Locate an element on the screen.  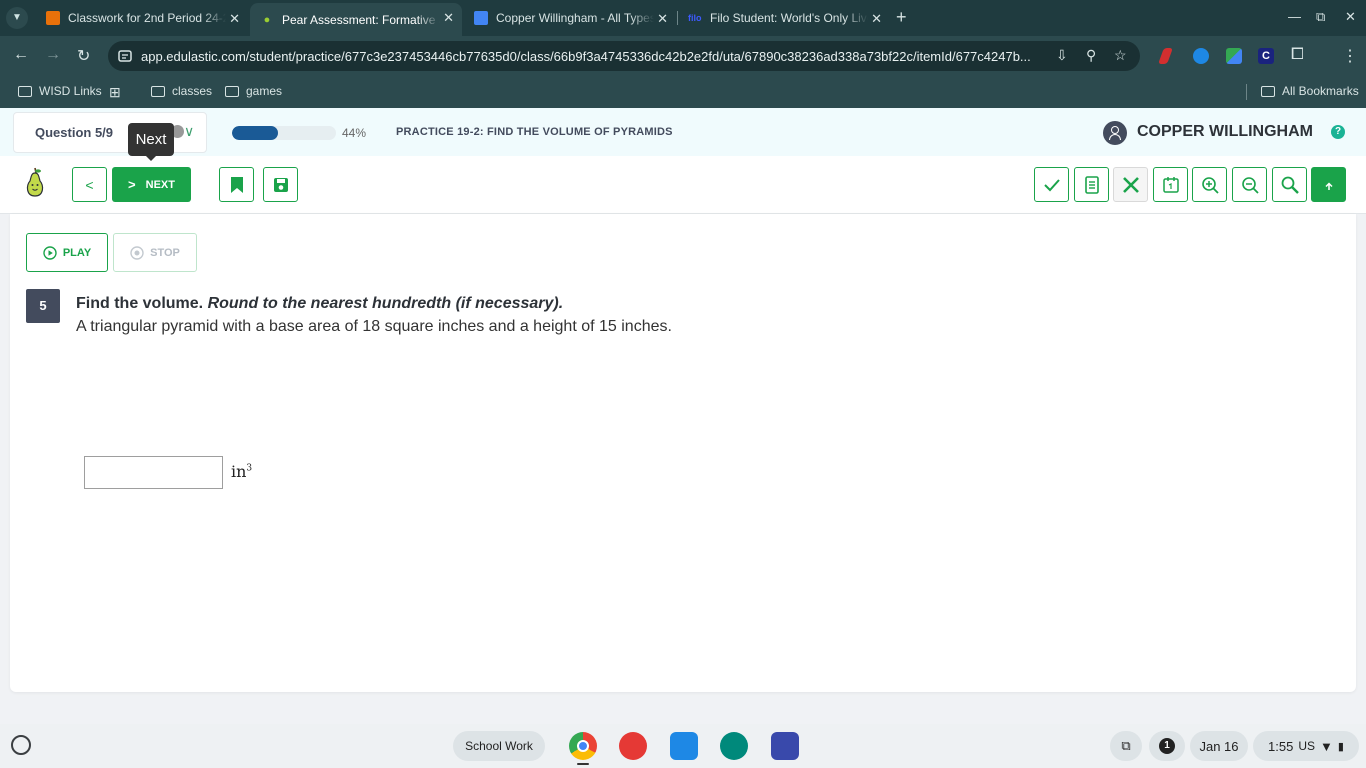
stop-label: STOP is located at coordinates (165, 252).